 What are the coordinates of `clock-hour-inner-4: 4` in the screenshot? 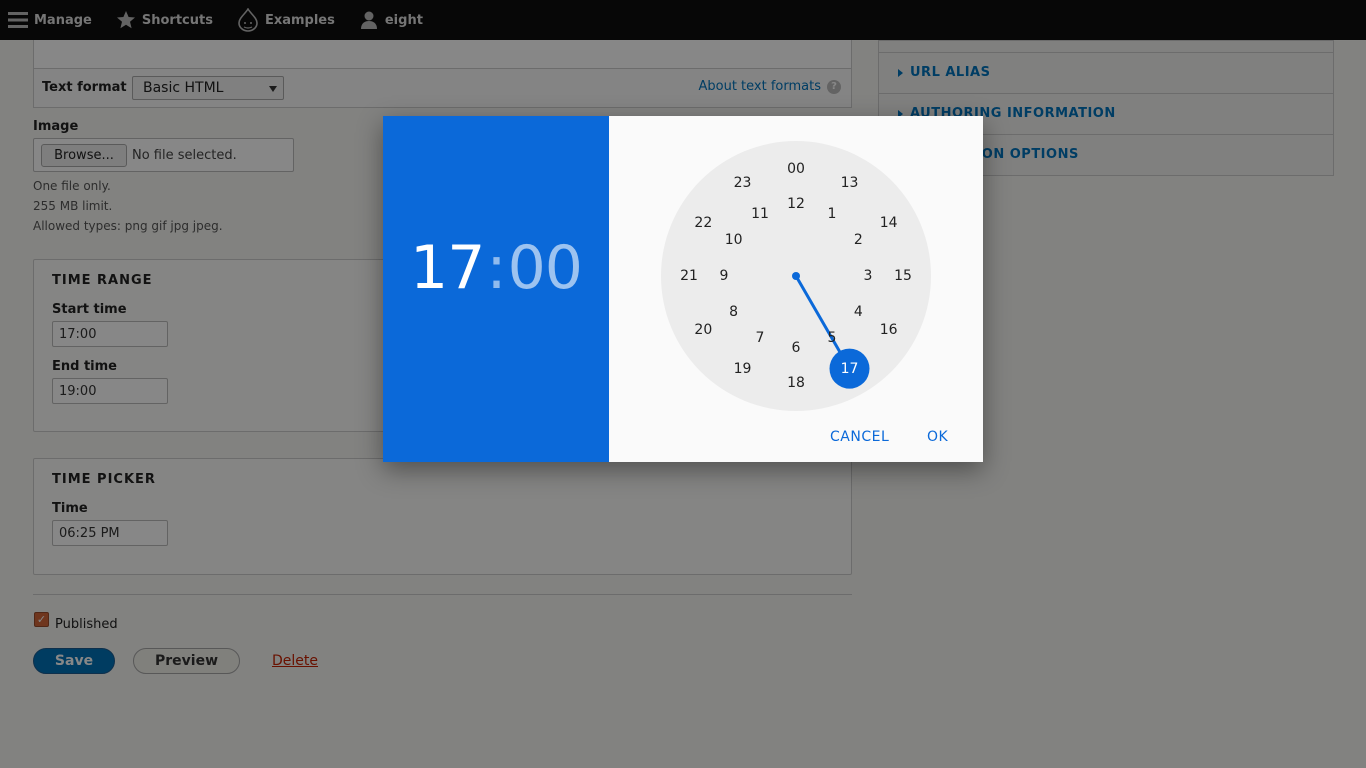 It's located at (858, 312).